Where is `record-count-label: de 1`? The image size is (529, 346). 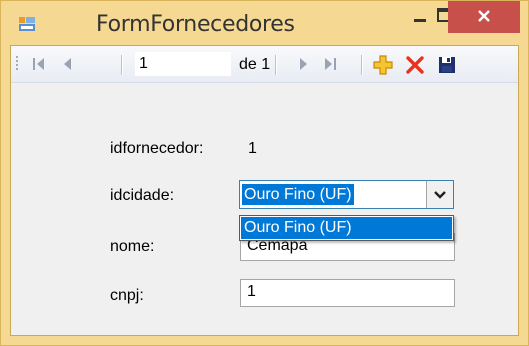
record-count-label: de 1 is located at coordinates (255, 64).